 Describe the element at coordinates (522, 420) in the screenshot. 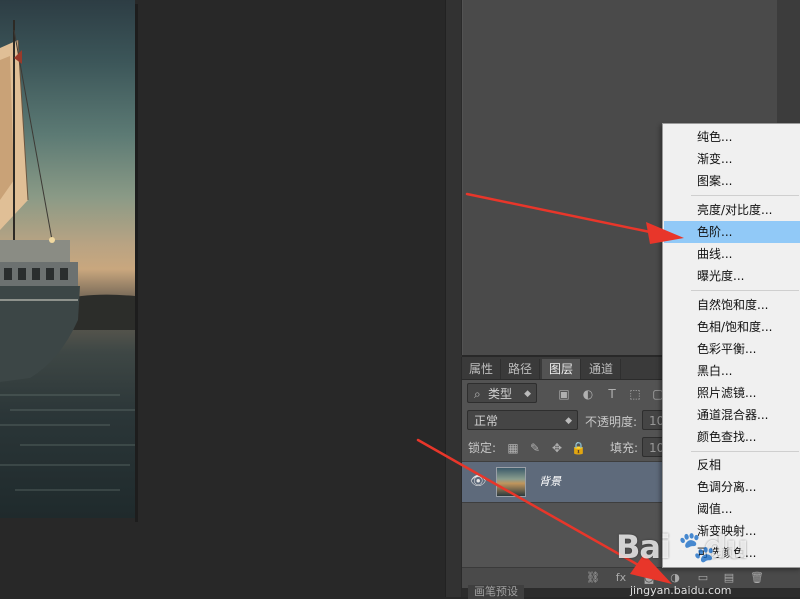

I see `blend-mode-select: 正常 ◆` at that location.